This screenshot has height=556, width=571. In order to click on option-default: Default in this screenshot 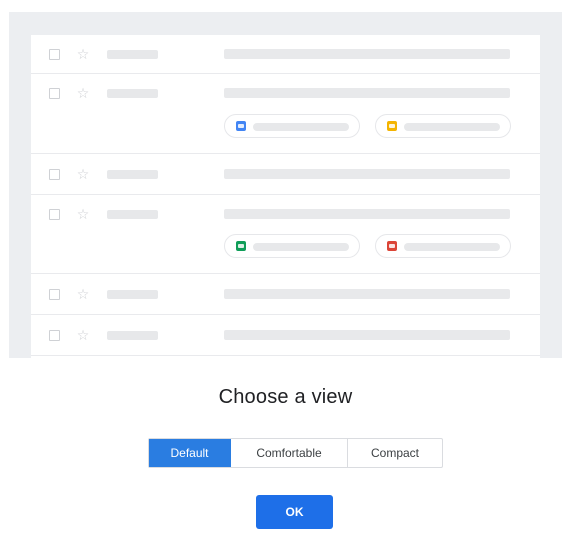, I will do `click(190, 453)`.